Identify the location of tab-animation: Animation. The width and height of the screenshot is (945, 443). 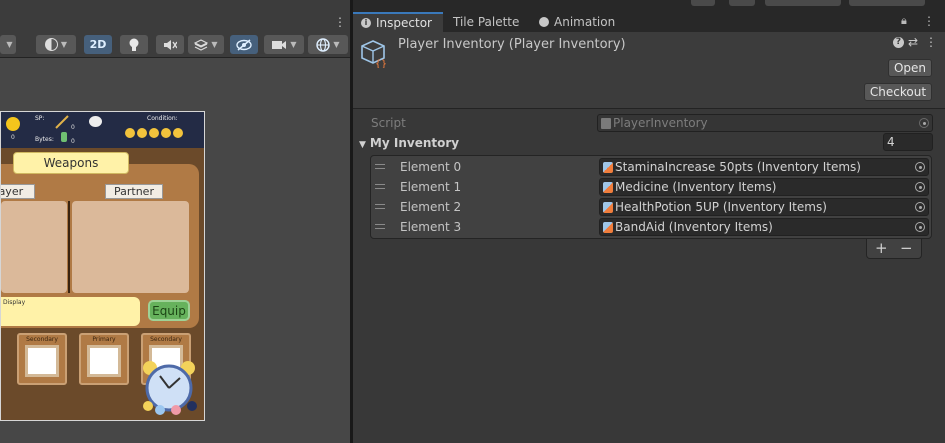
(589, 22).